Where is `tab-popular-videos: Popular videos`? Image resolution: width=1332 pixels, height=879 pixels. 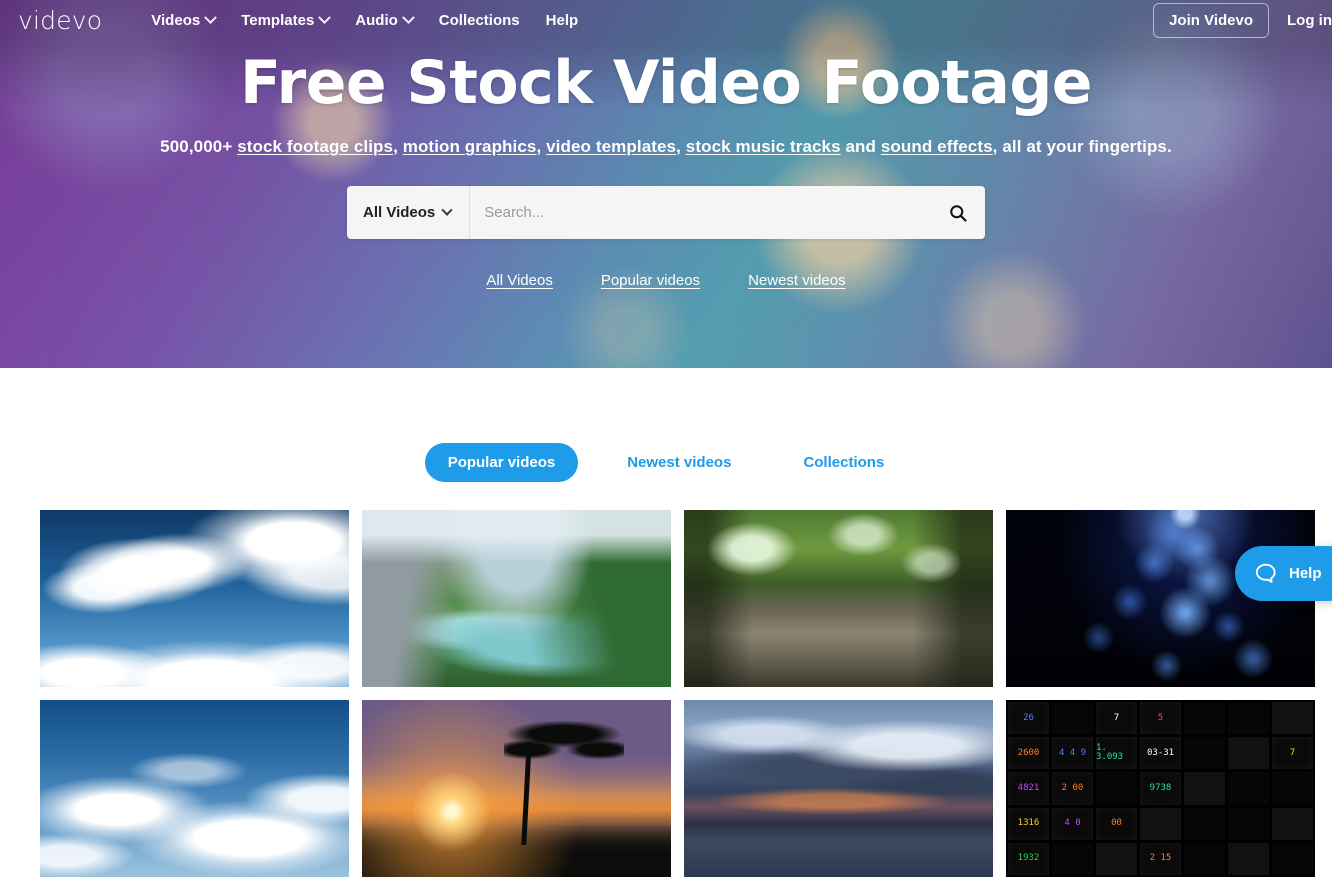
tab-popular-videos: Popular videos is located at coordinates (501, 462).